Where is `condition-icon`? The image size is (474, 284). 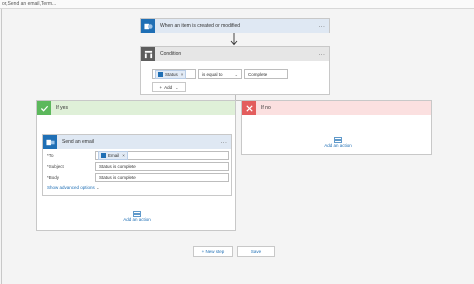
condition-icon is located at coordinates (148, 54).